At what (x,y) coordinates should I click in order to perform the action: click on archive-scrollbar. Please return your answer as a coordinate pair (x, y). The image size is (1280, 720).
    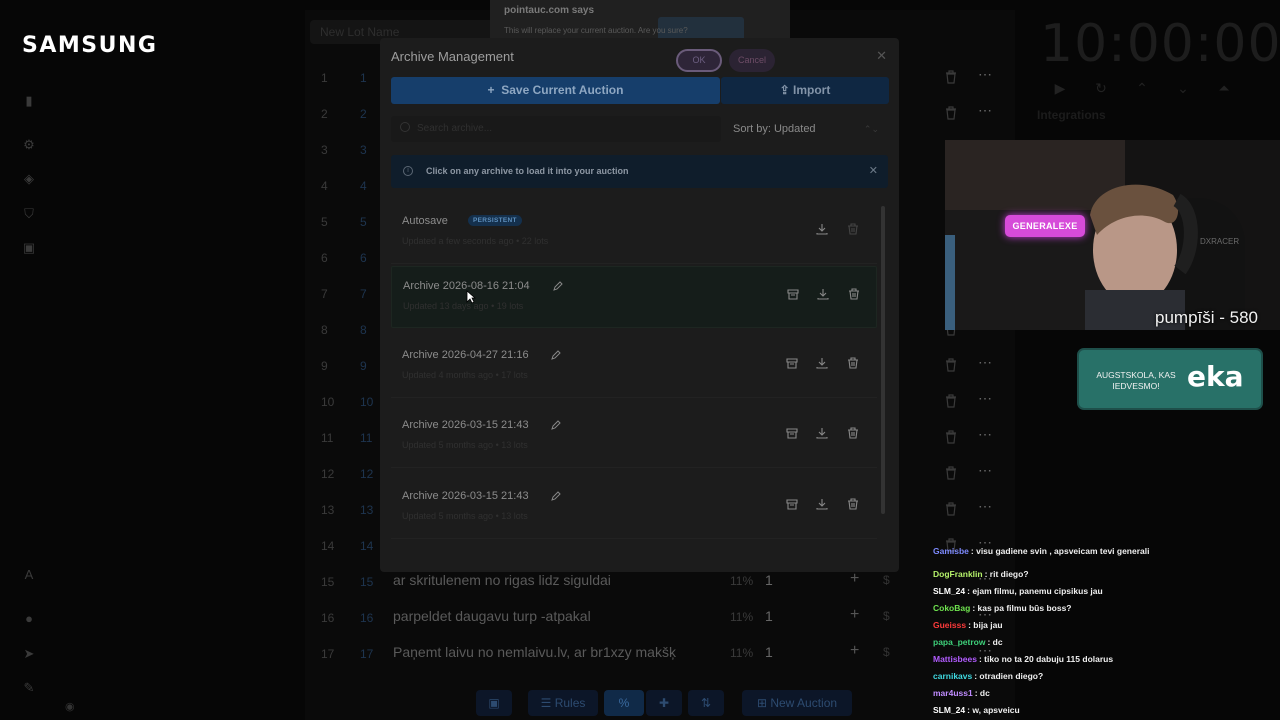
    Looking at the image, I should click on (883, 360).